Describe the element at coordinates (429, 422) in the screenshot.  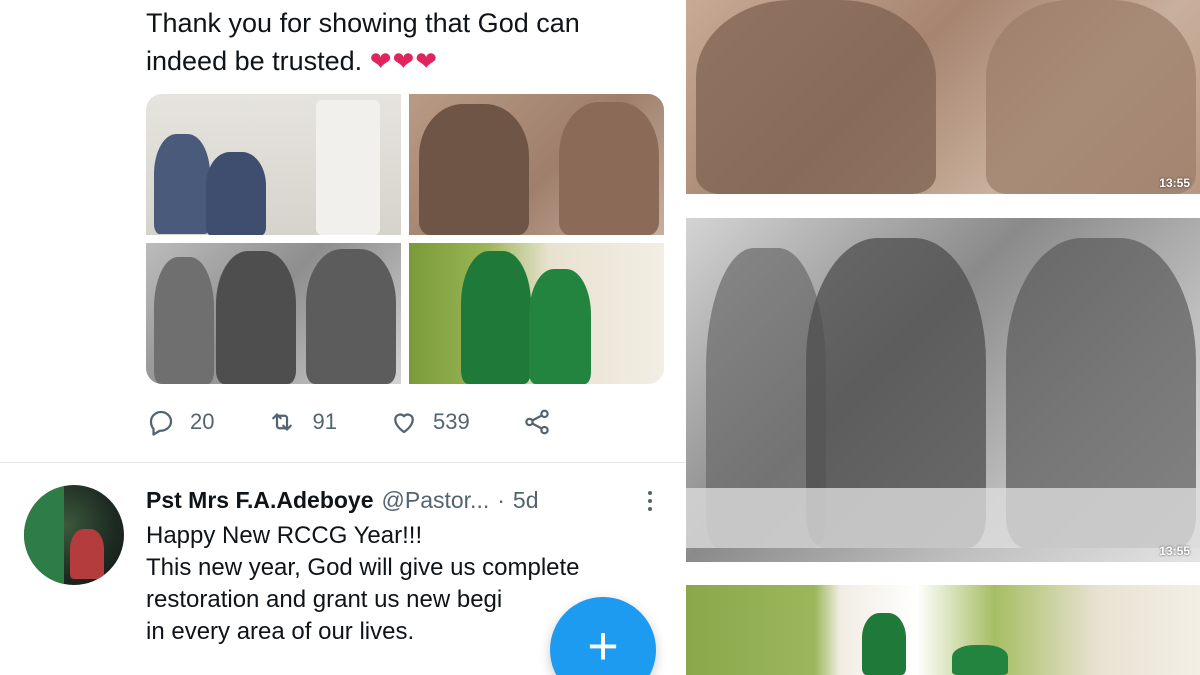
I see `like-button: 539` at that location.